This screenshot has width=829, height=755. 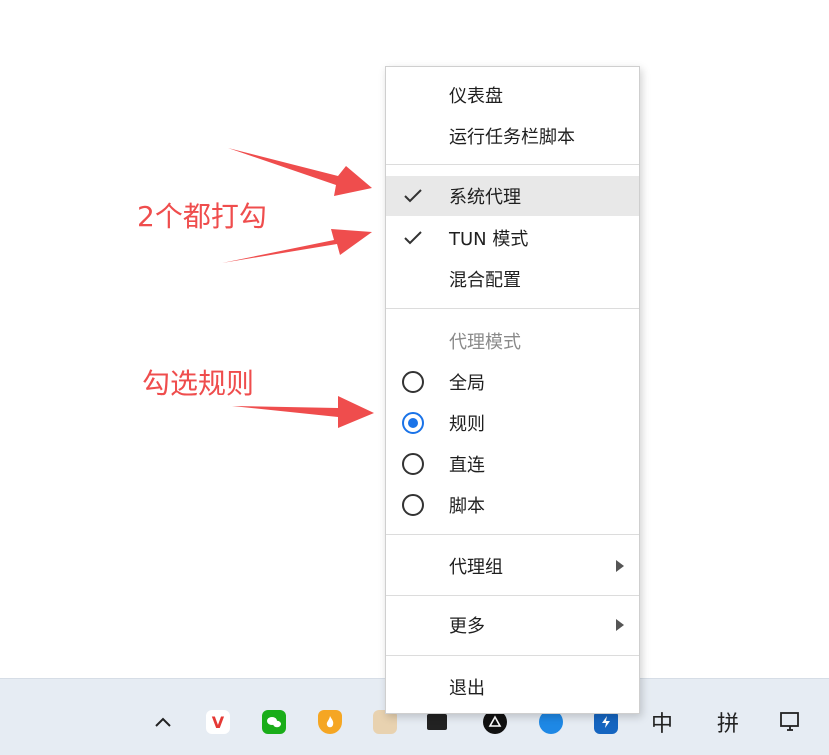 What do you see at coordinates (512, 464) in the screenshot?
I see `menu-item-mode-direct: 直连` at bounding box center [512, 464].